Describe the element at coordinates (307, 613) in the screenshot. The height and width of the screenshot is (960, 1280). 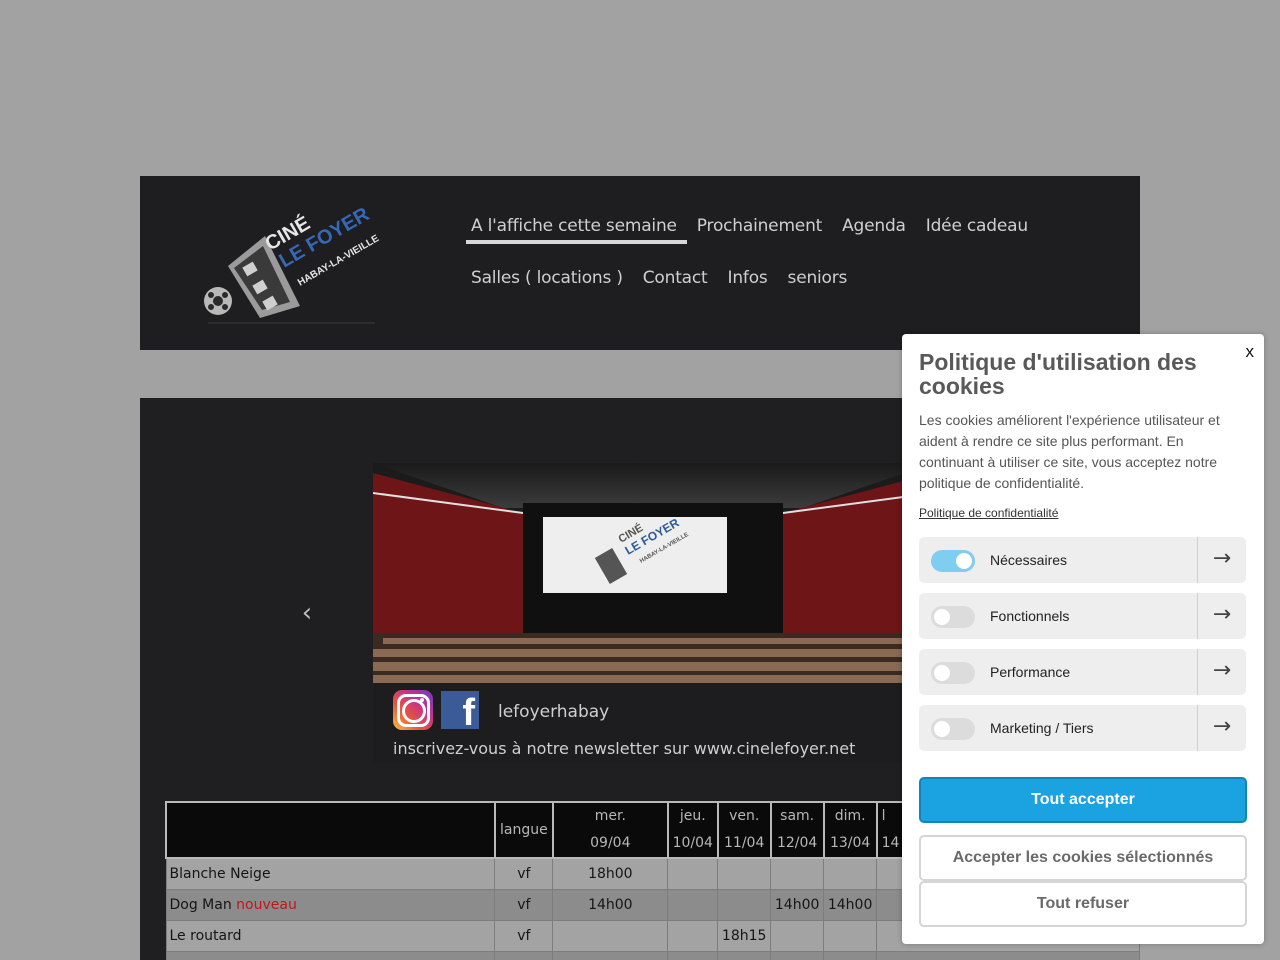
I see `slider-prev-arrow: ‹` at that location.